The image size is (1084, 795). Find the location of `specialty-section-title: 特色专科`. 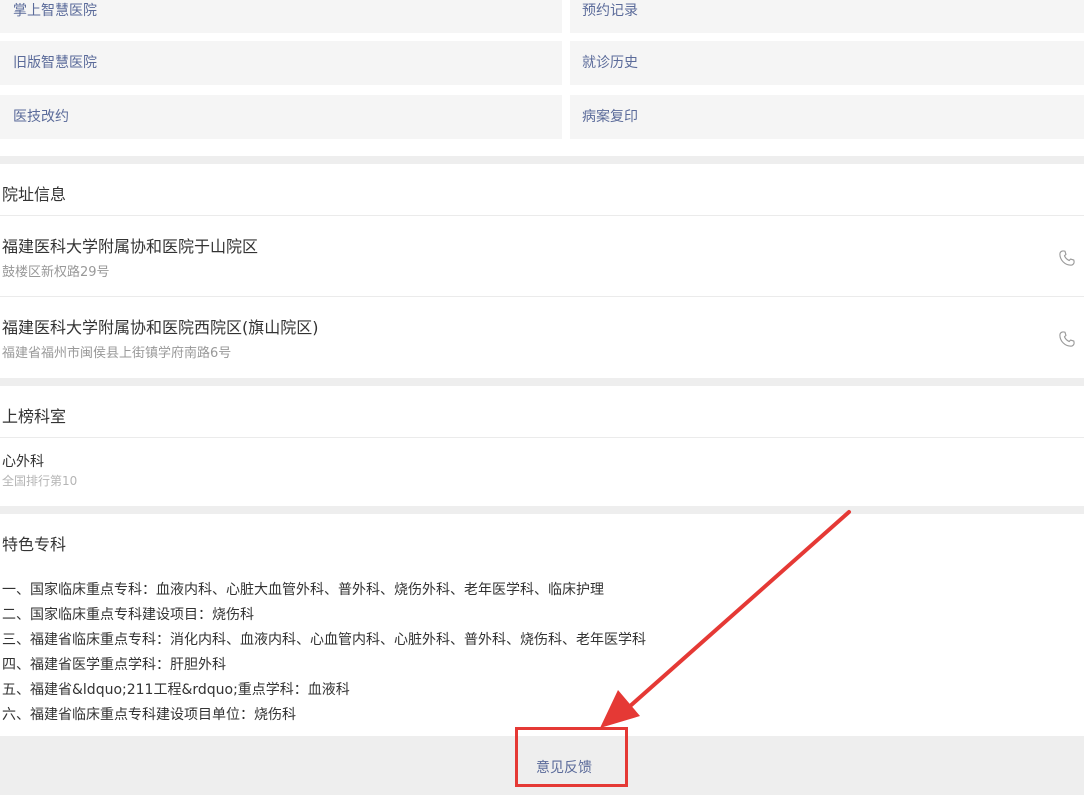

specialty-section-title: 特色专科 is located at coordinates (34, 544).